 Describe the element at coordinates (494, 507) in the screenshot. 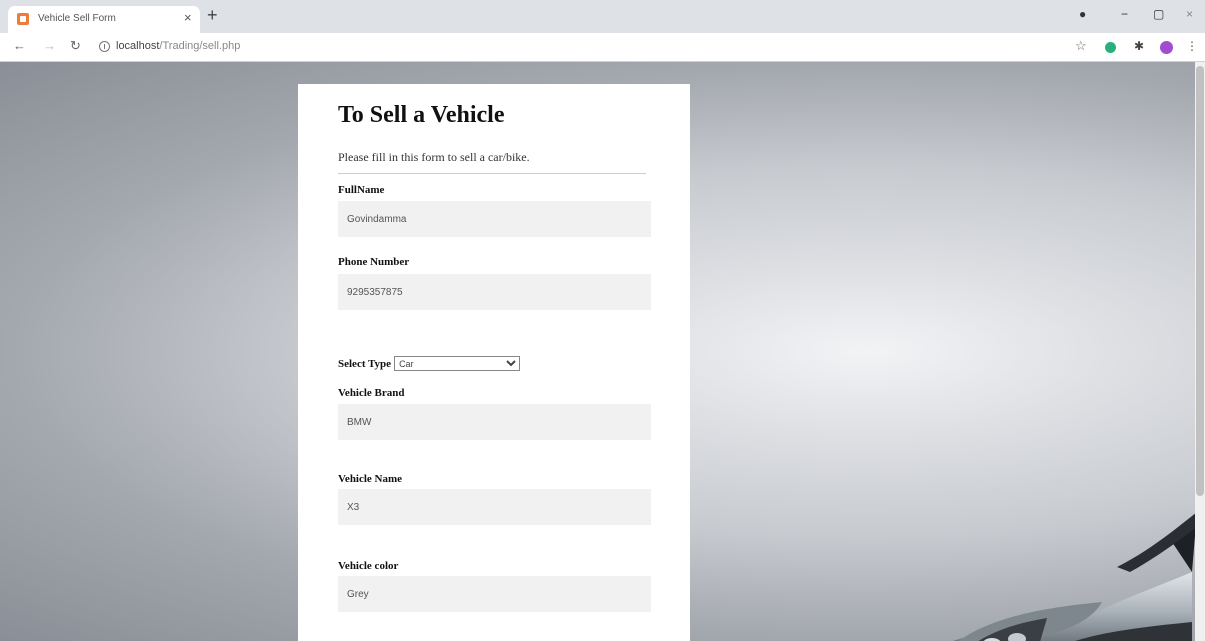

I see `vehicle-name-input` at that location.